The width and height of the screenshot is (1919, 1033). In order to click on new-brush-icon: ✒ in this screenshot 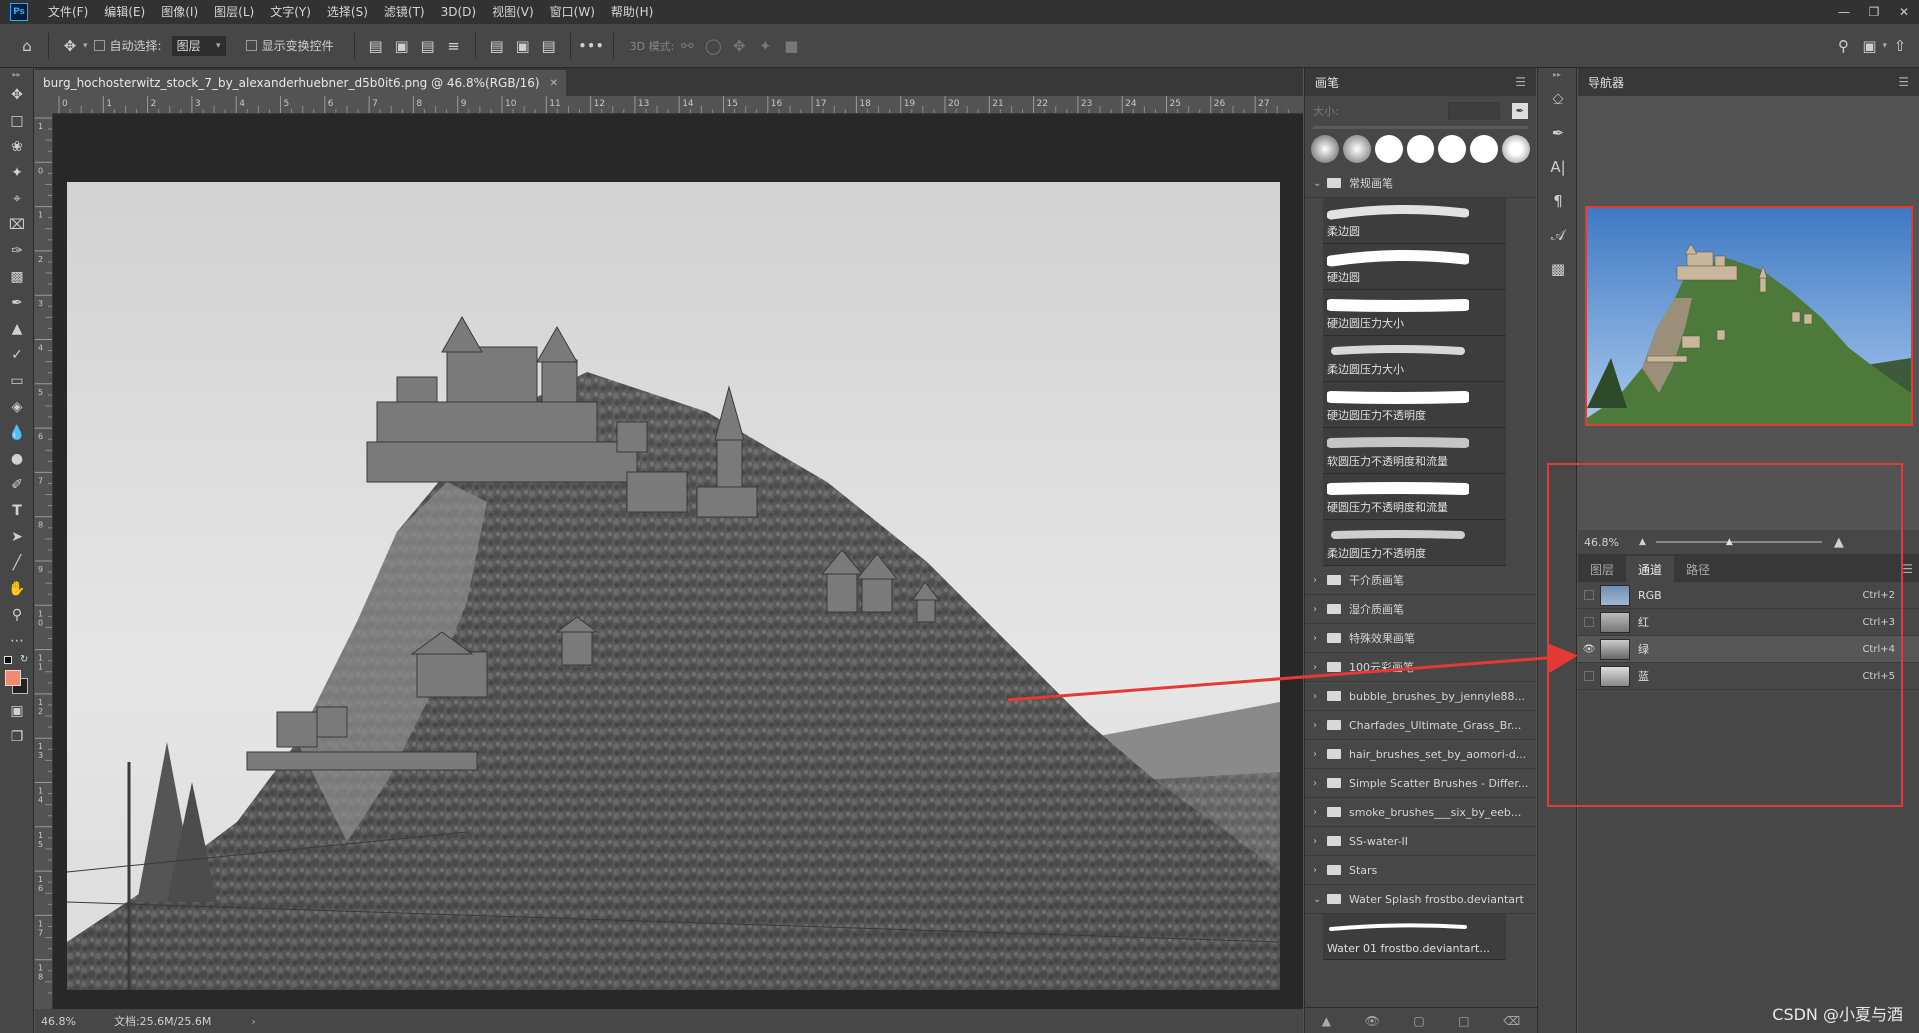, I will do `click(1520, 111)`.